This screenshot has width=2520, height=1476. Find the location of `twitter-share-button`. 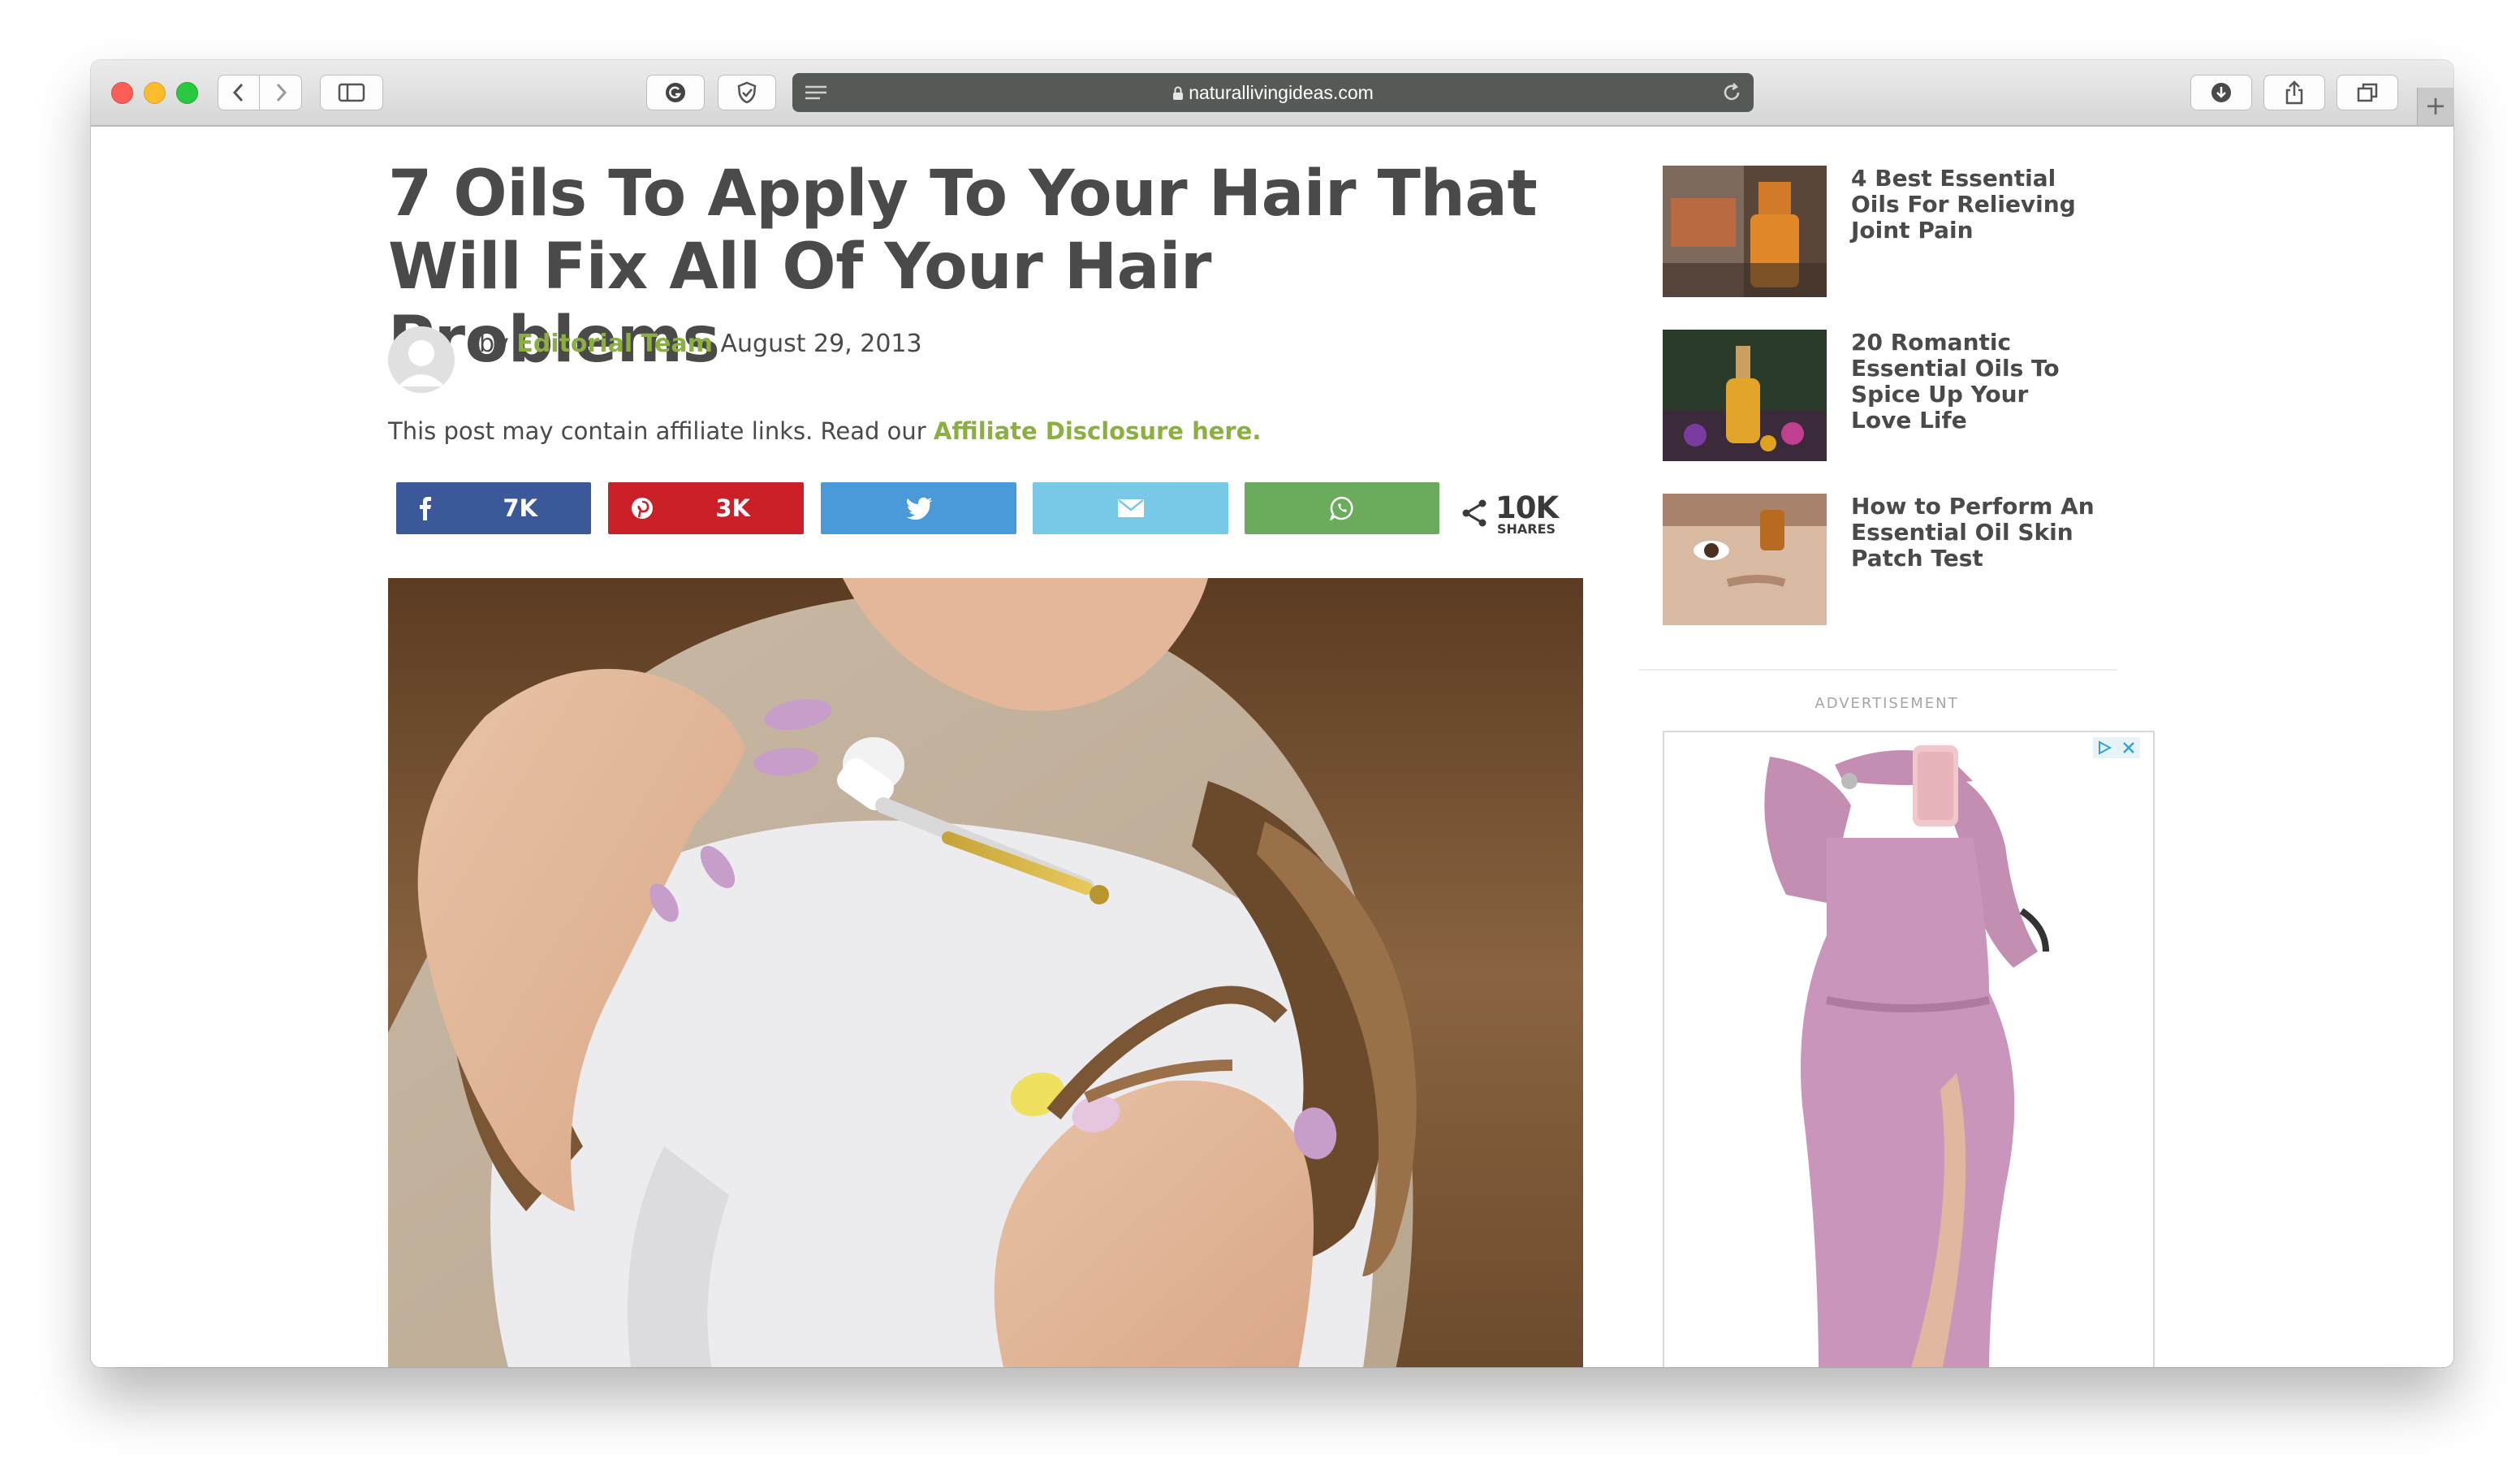

twitter-share-button is located at coordinates (918, 508).